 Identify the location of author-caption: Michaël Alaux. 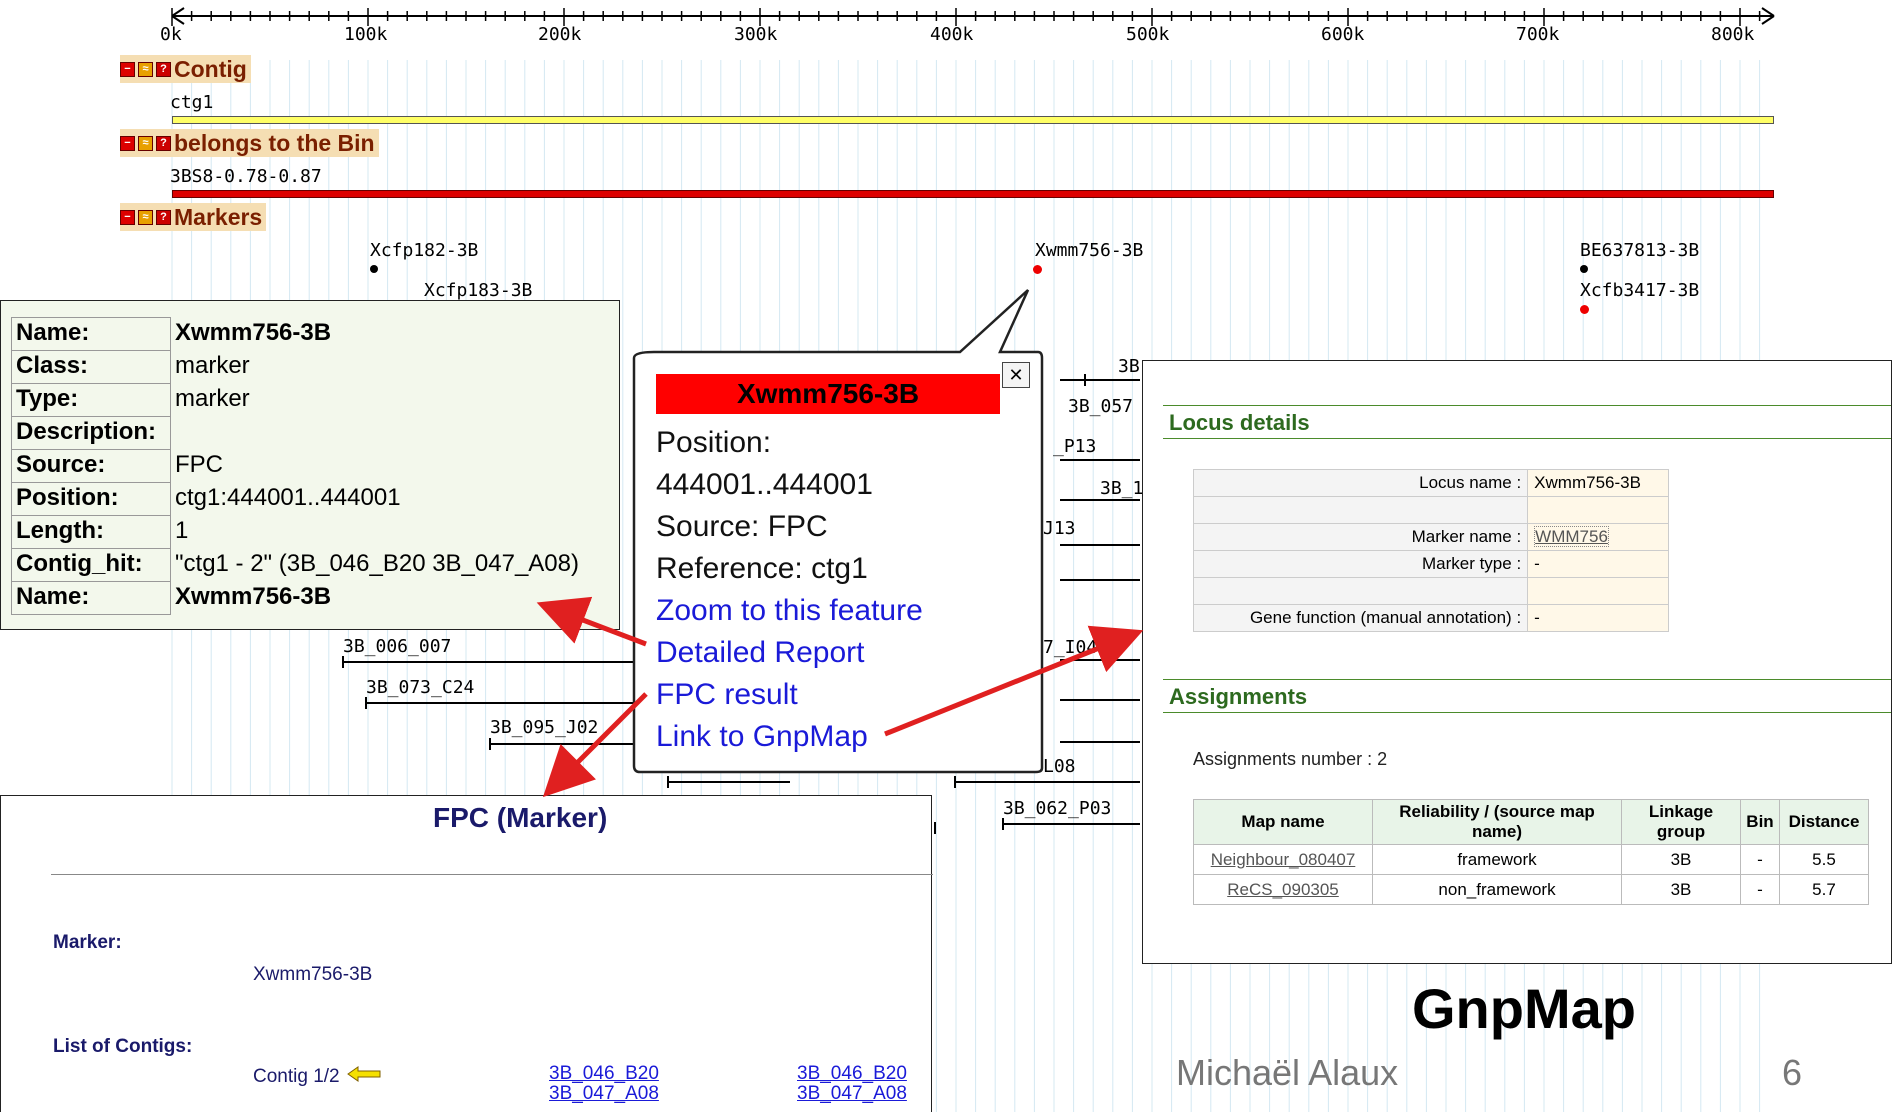
(1287, 1072).